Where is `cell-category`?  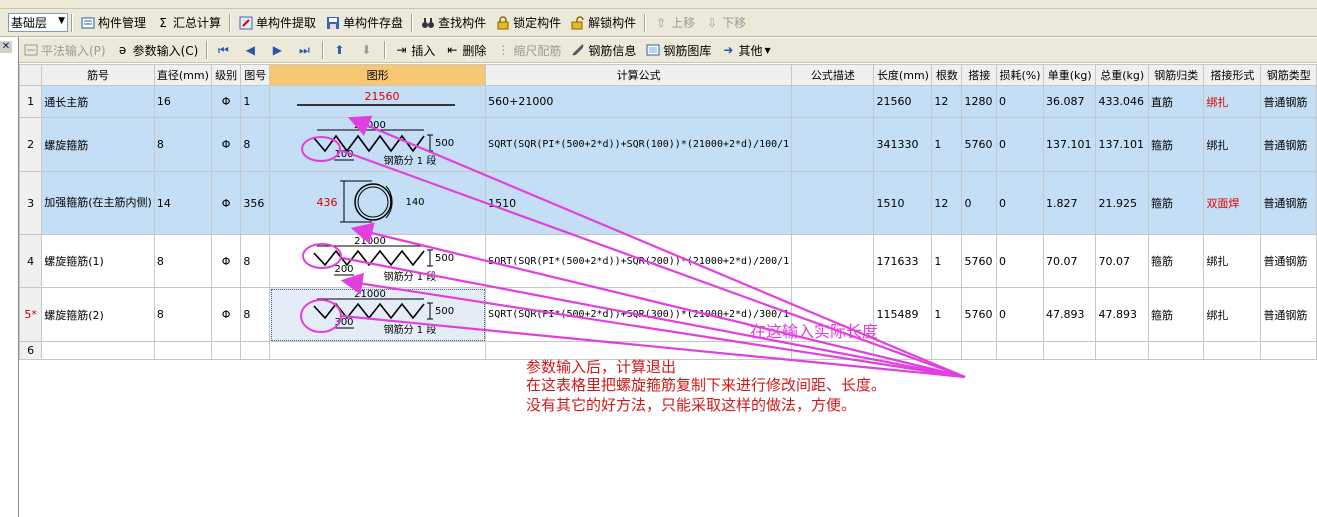 cell-category is located at coordinates (1176, 350).